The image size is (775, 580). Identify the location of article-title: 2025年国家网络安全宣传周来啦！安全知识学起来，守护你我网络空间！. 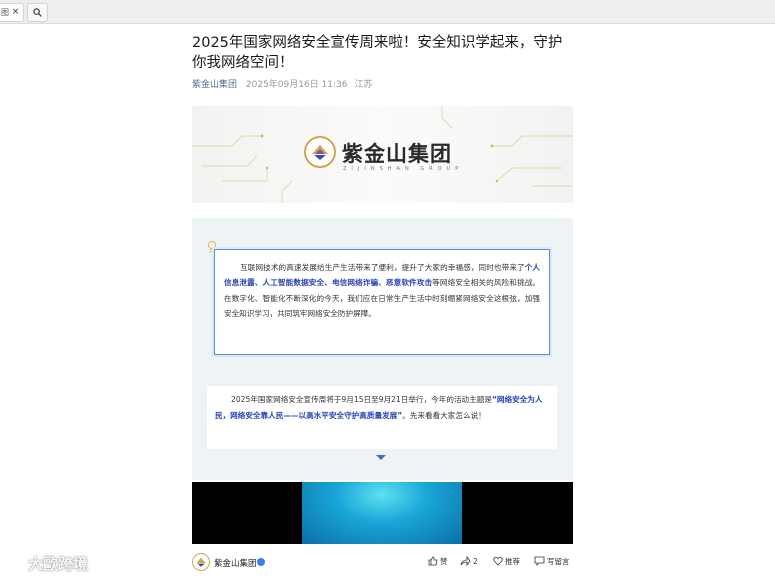
(377, 53).